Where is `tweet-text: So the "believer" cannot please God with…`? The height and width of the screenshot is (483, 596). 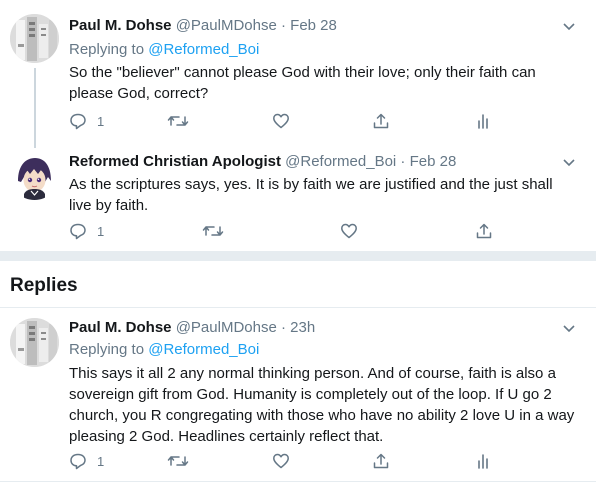
tweet-text: So the "believer" cannot please God with… is located at coordinates (302, 83).